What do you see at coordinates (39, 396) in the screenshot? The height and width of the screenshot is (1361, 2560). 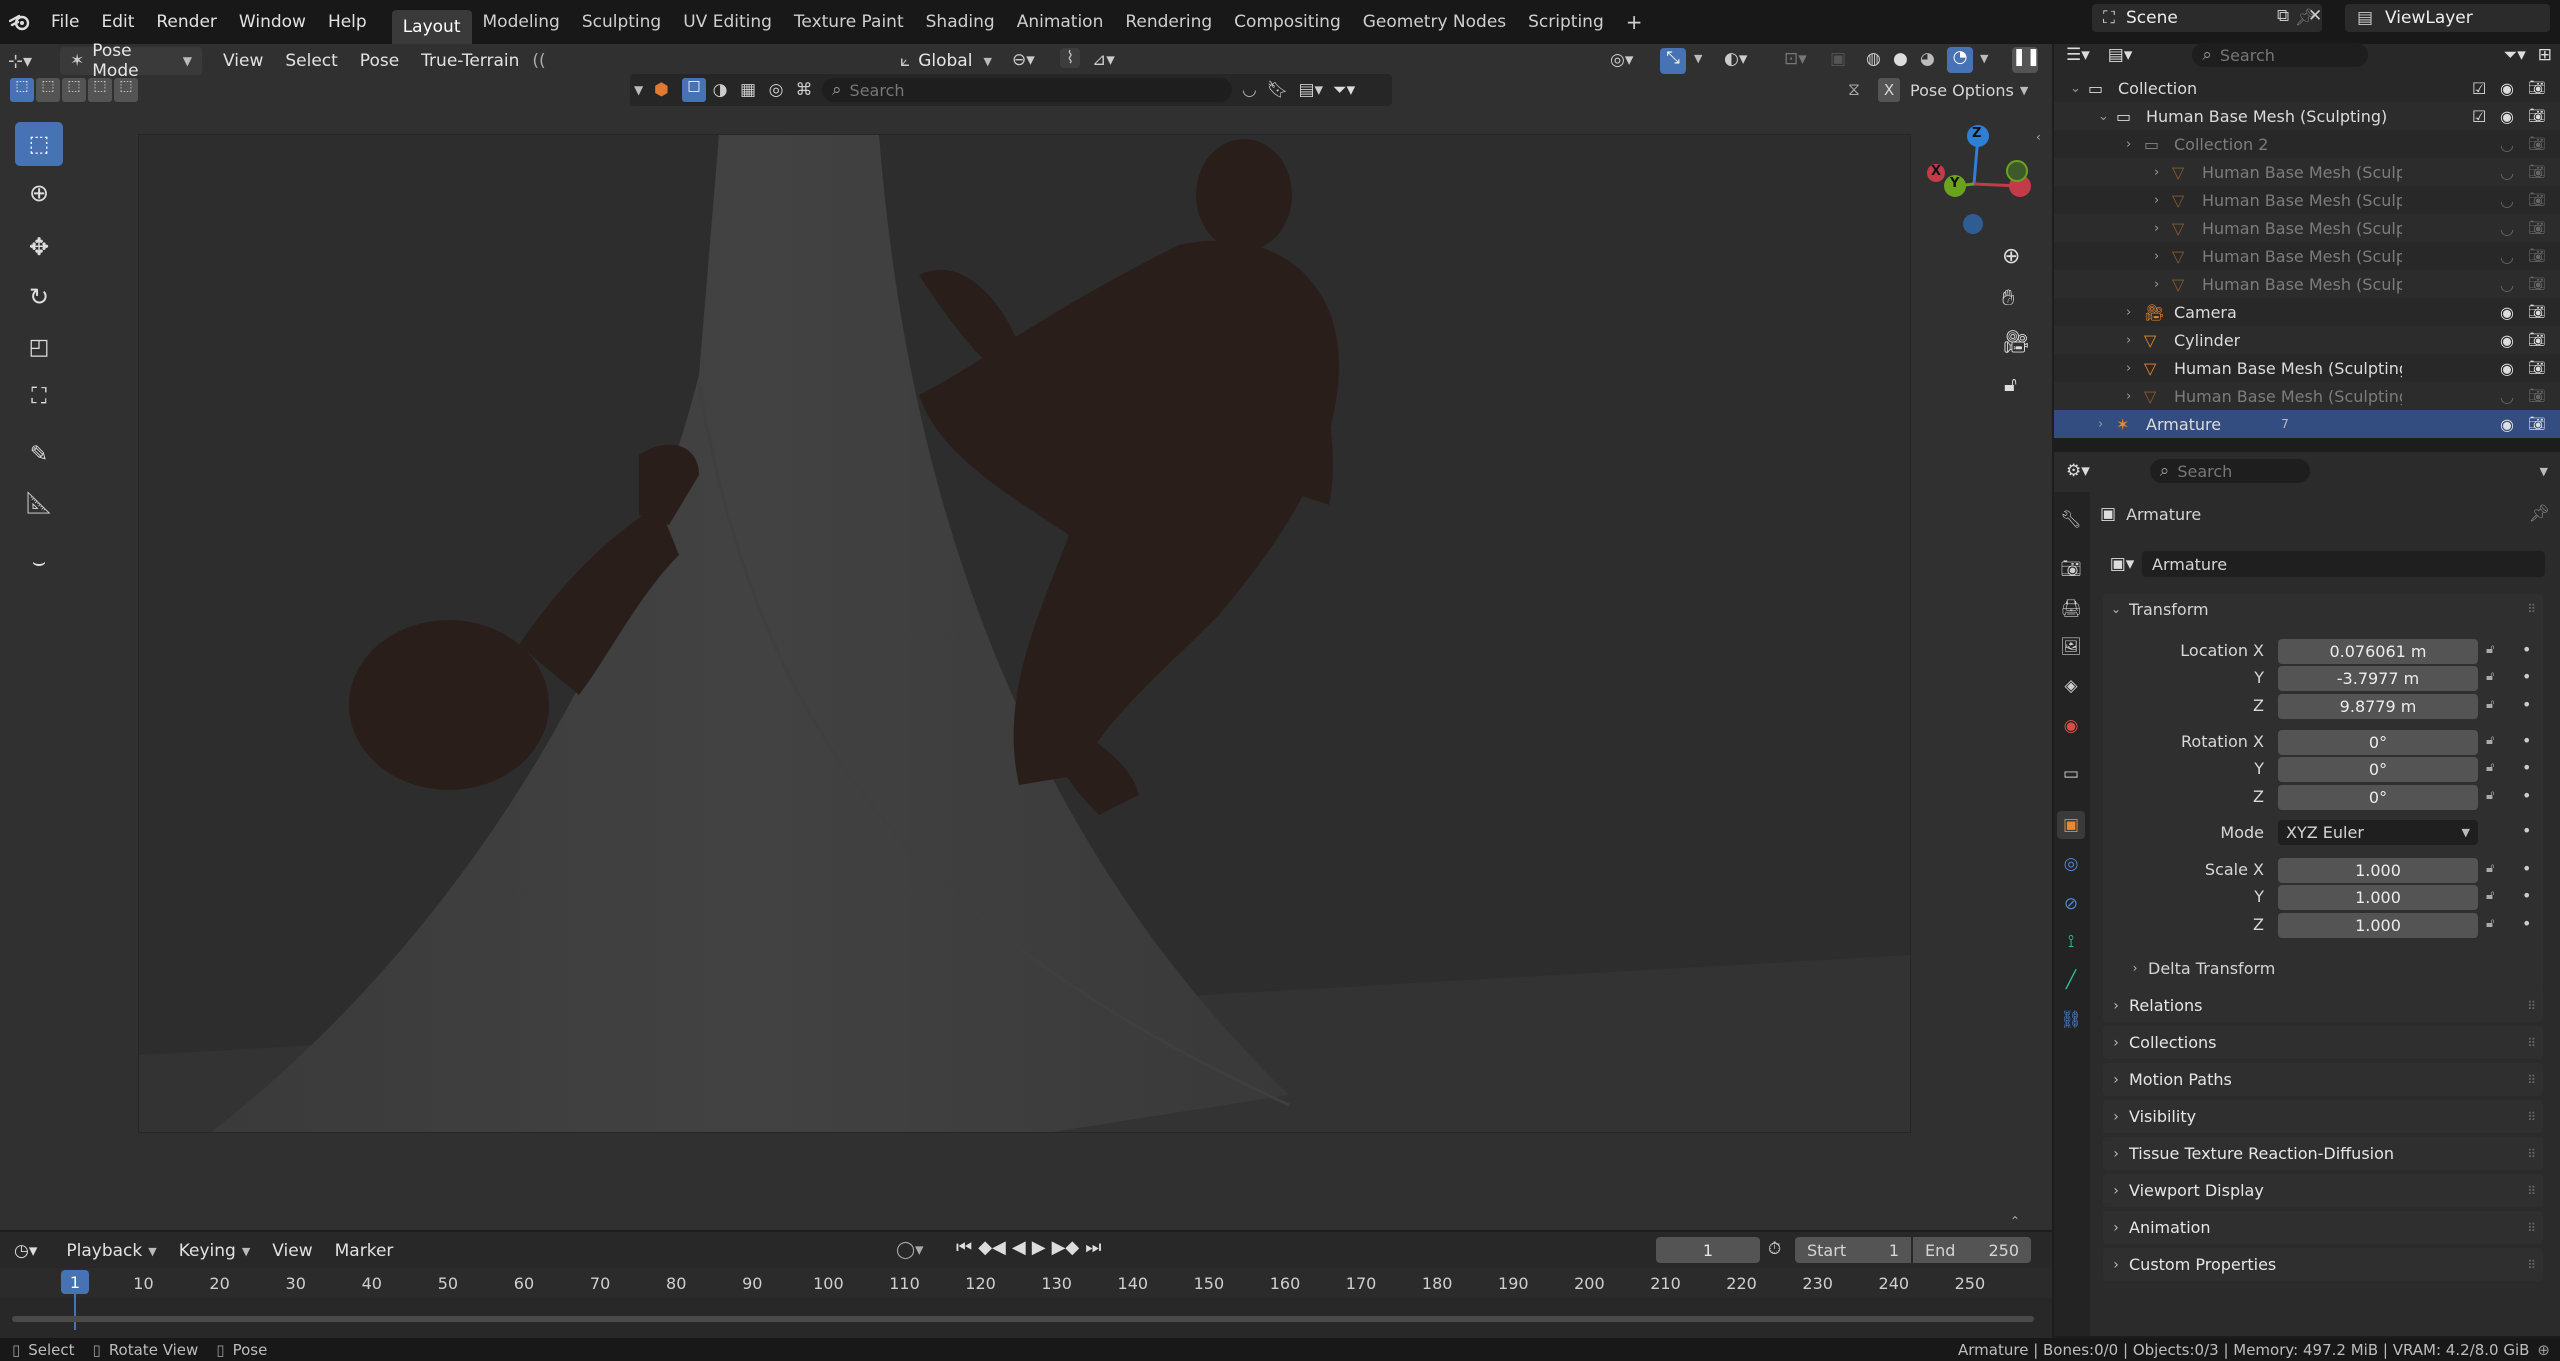 I see `transform-tool: ⛶` at bounding box center [39, 396].